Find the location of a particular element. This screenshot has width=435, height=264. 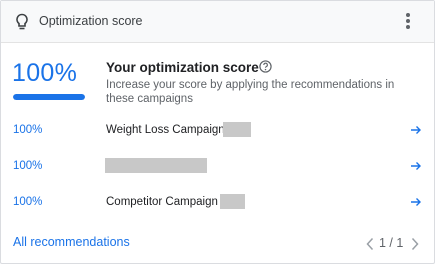

pagination-label: 1 / 1 is located at coordinates (391, 243).